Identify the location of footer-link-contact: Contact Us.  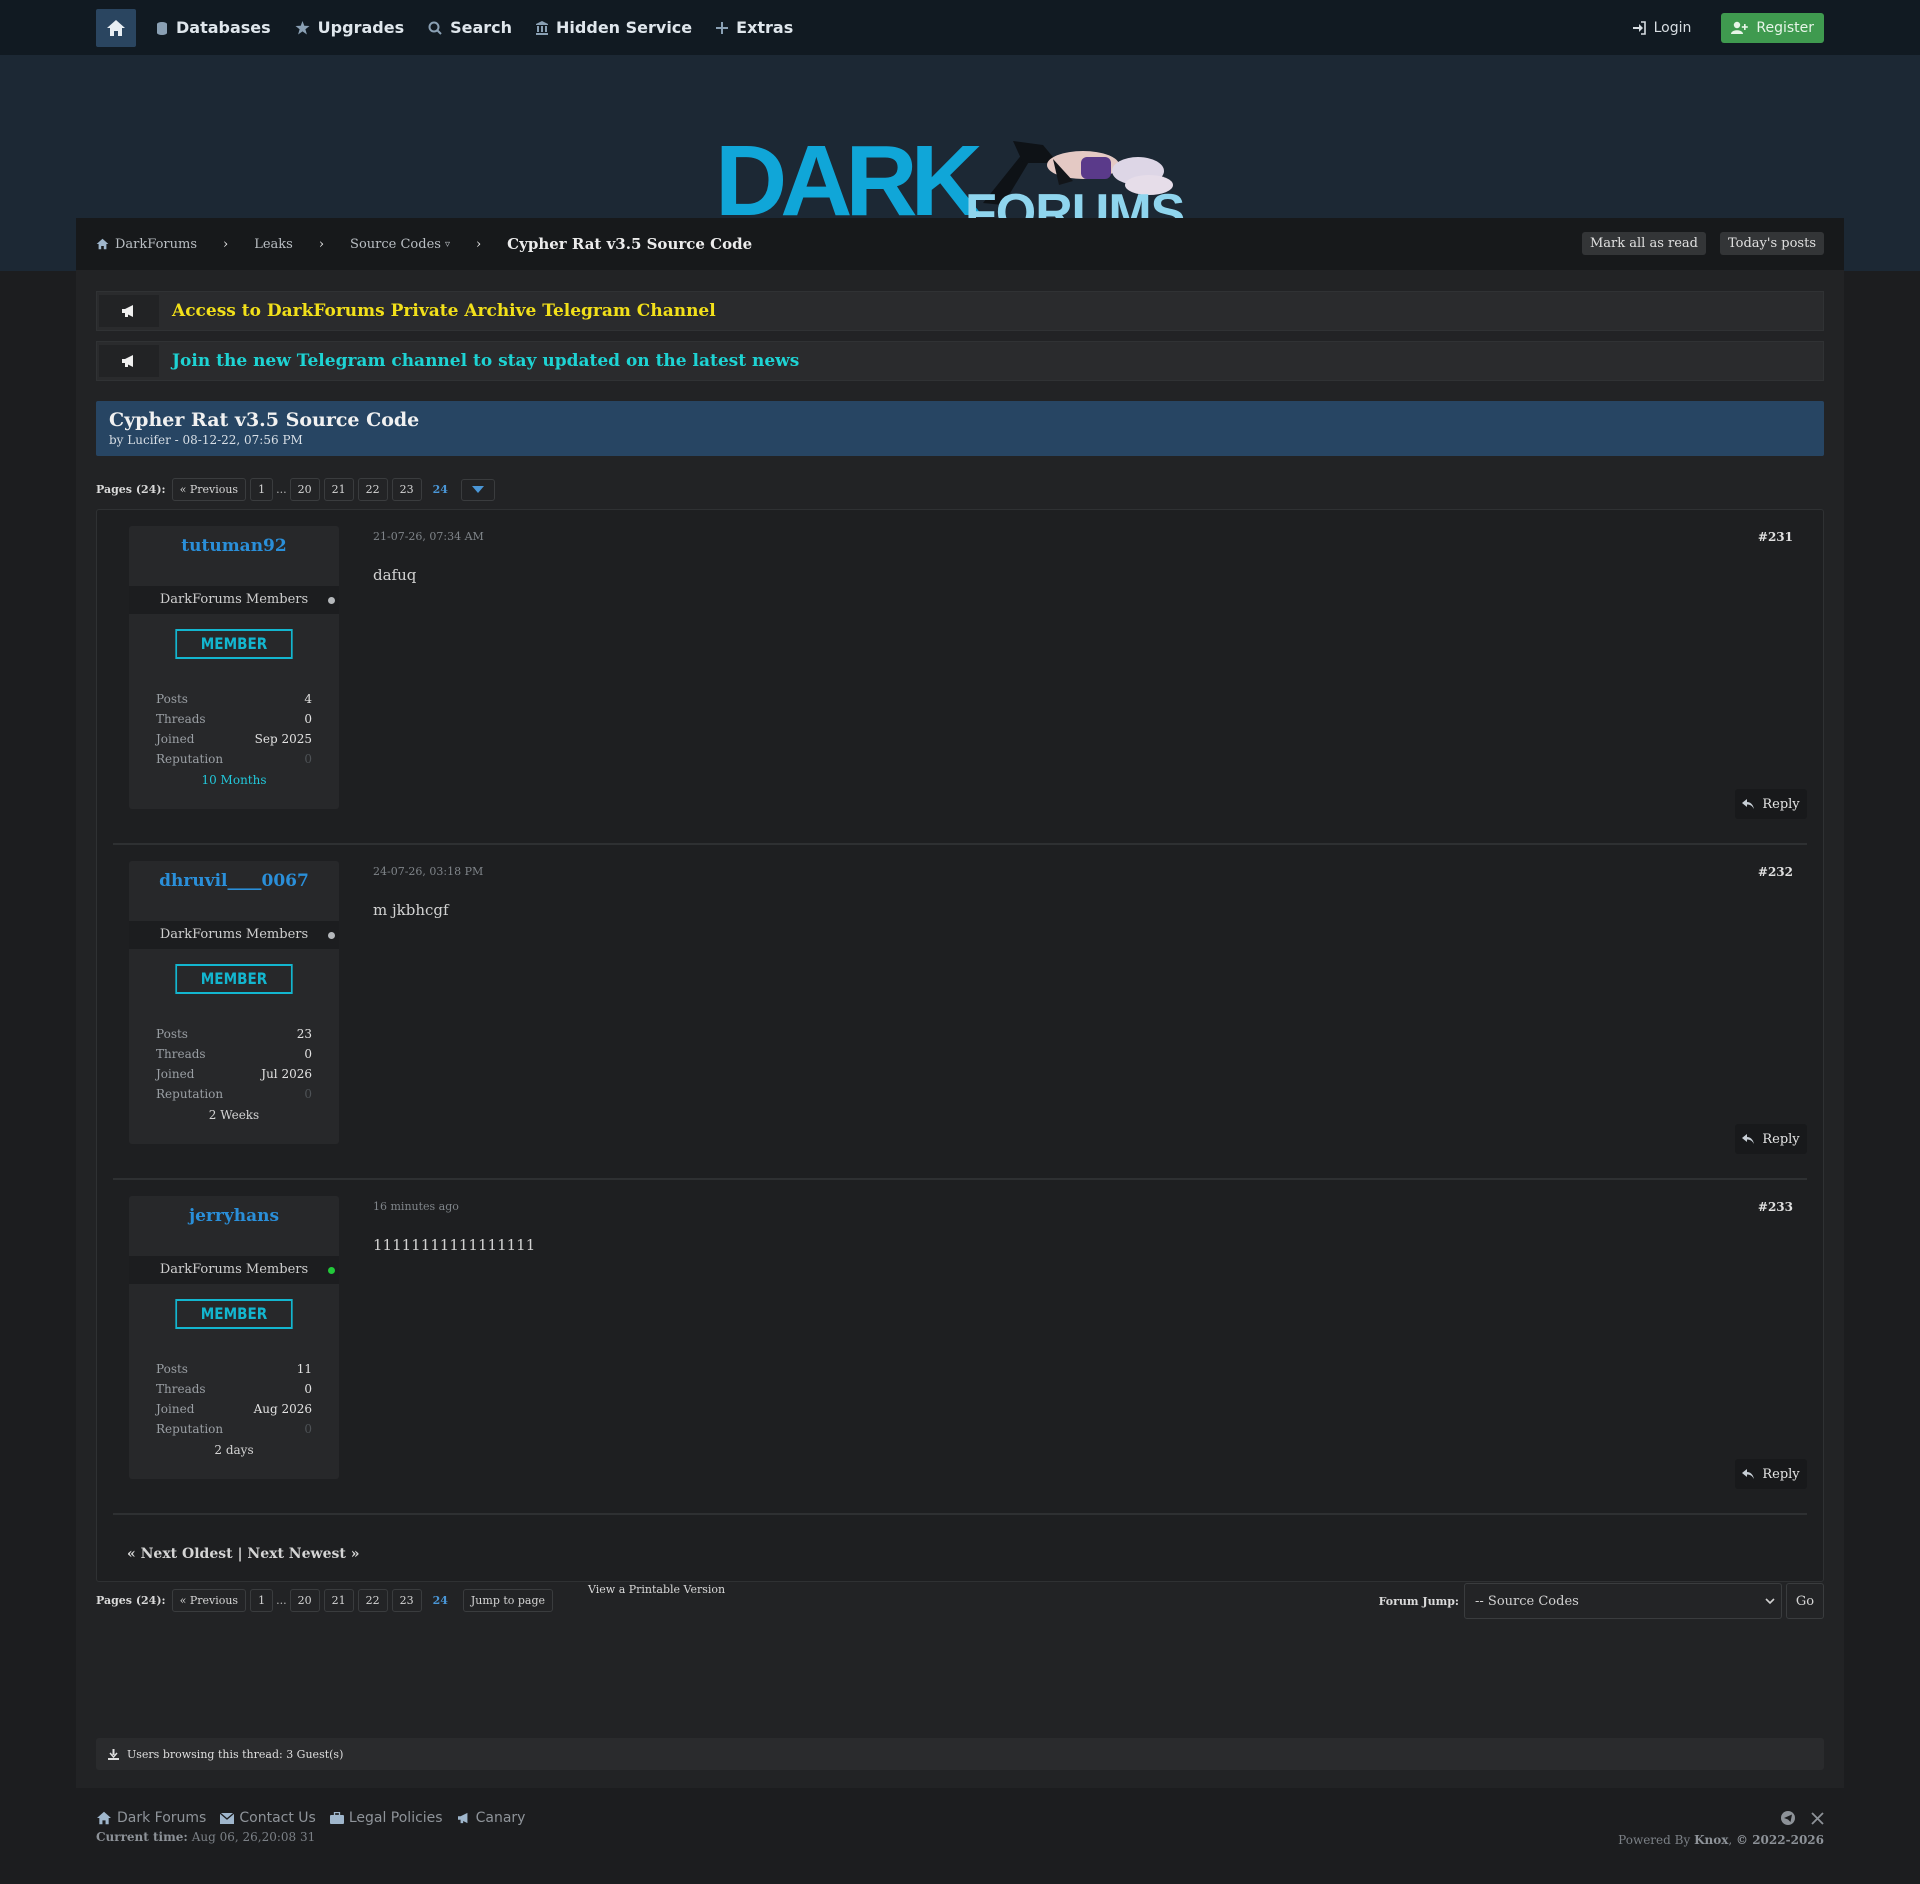
(268, 1818).